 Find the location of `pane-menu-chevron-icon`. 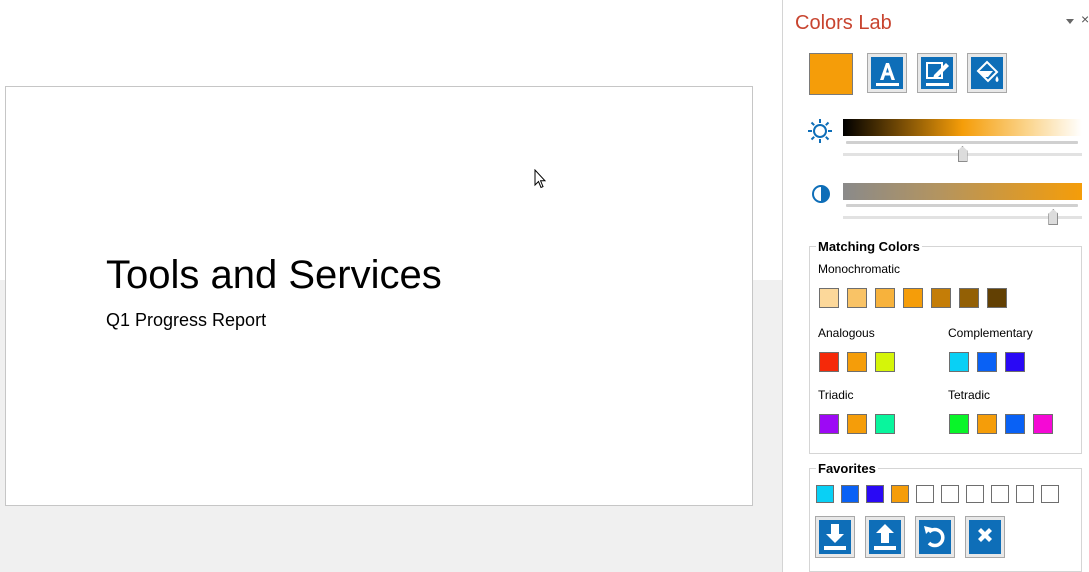

pane-menu-chevron-icon is located at coordinates (1070, 21).